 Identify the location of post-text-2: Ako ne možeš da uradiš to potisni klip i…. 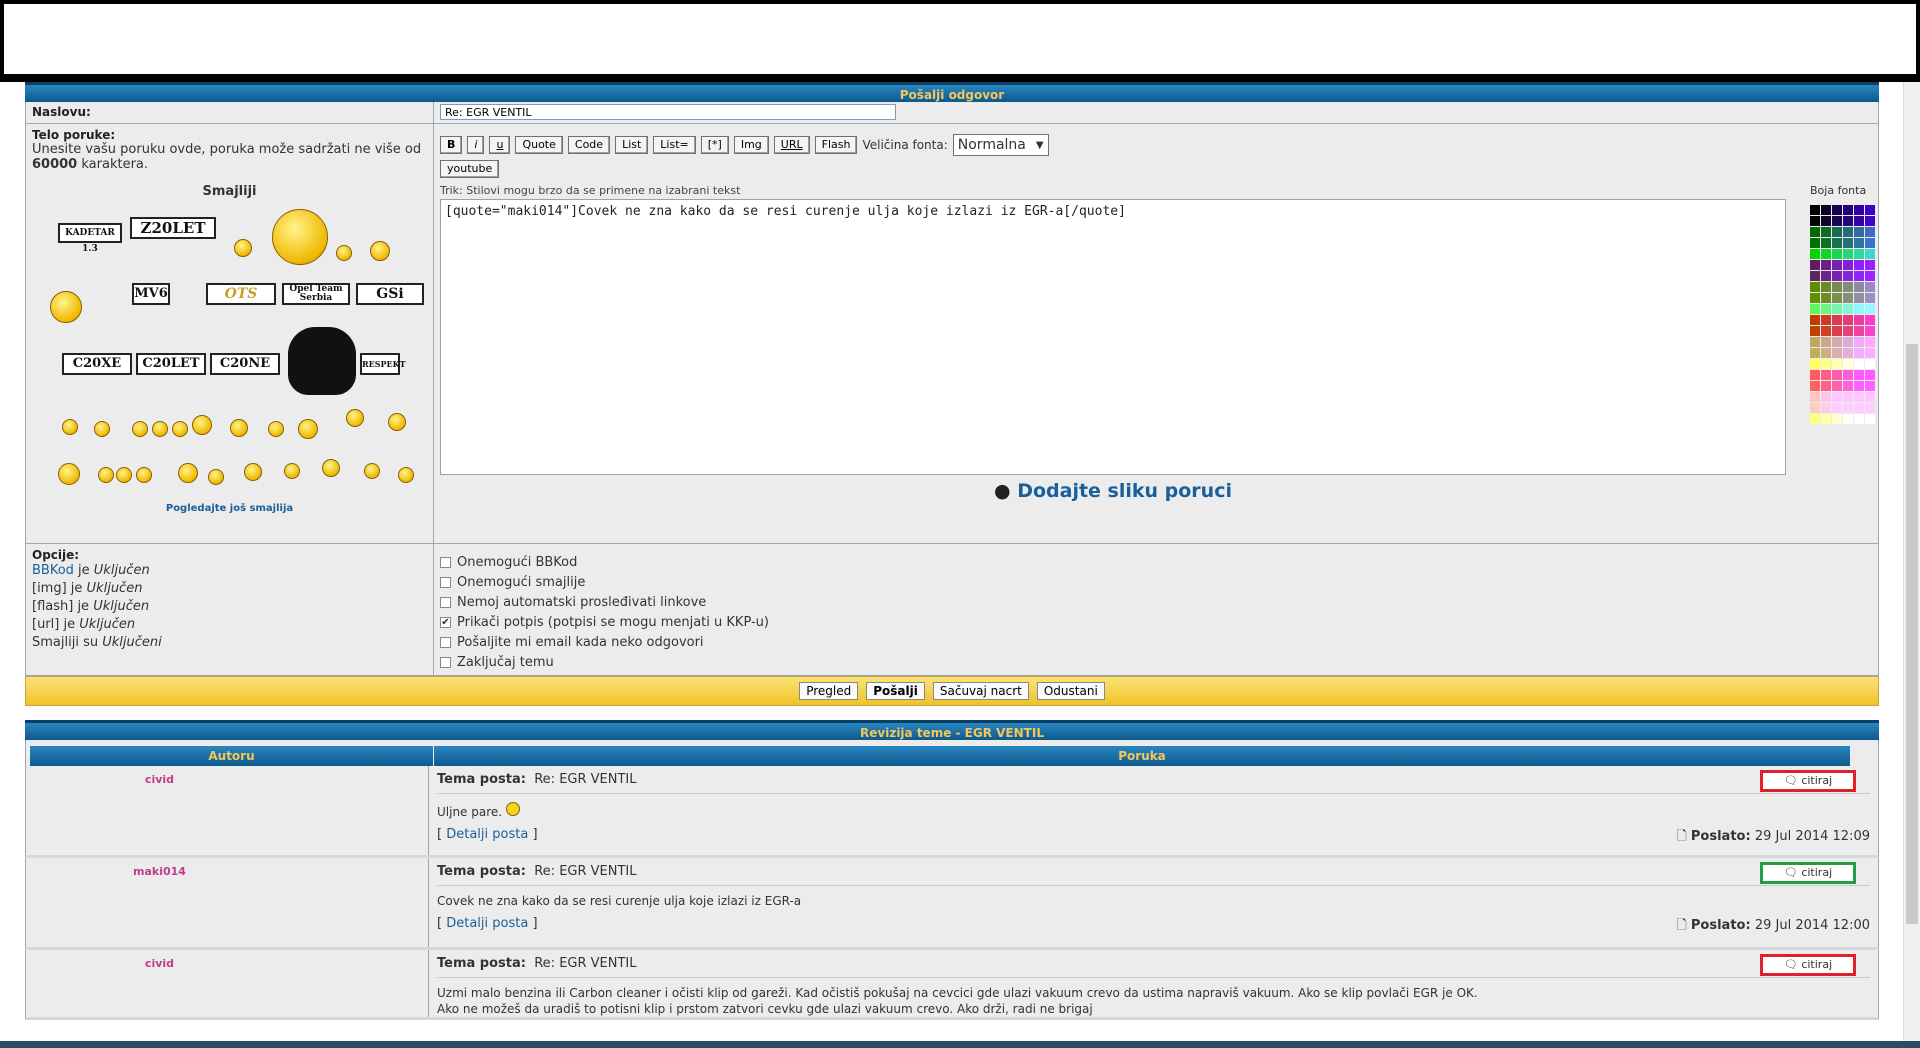
(765, 1009).